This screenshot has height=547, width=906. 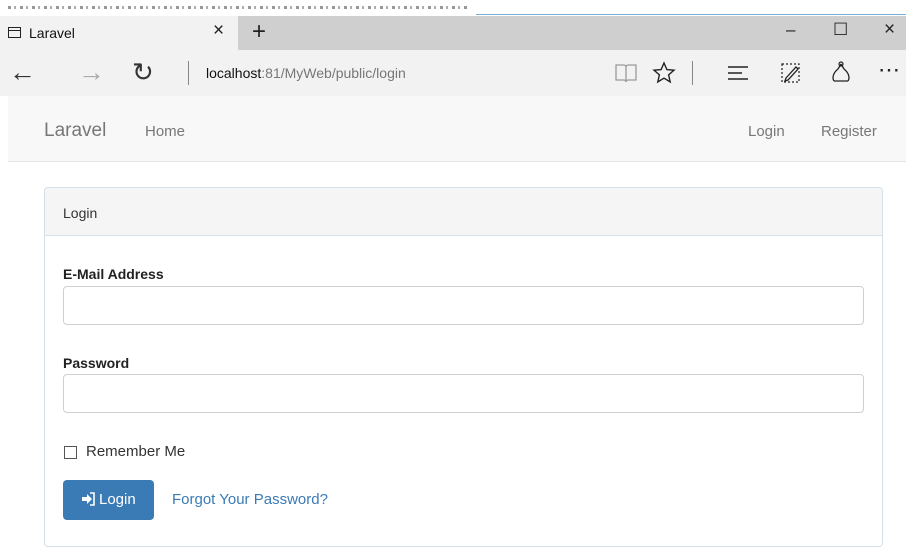 I want to click on scribble-marks, so click(x=238, y=7).